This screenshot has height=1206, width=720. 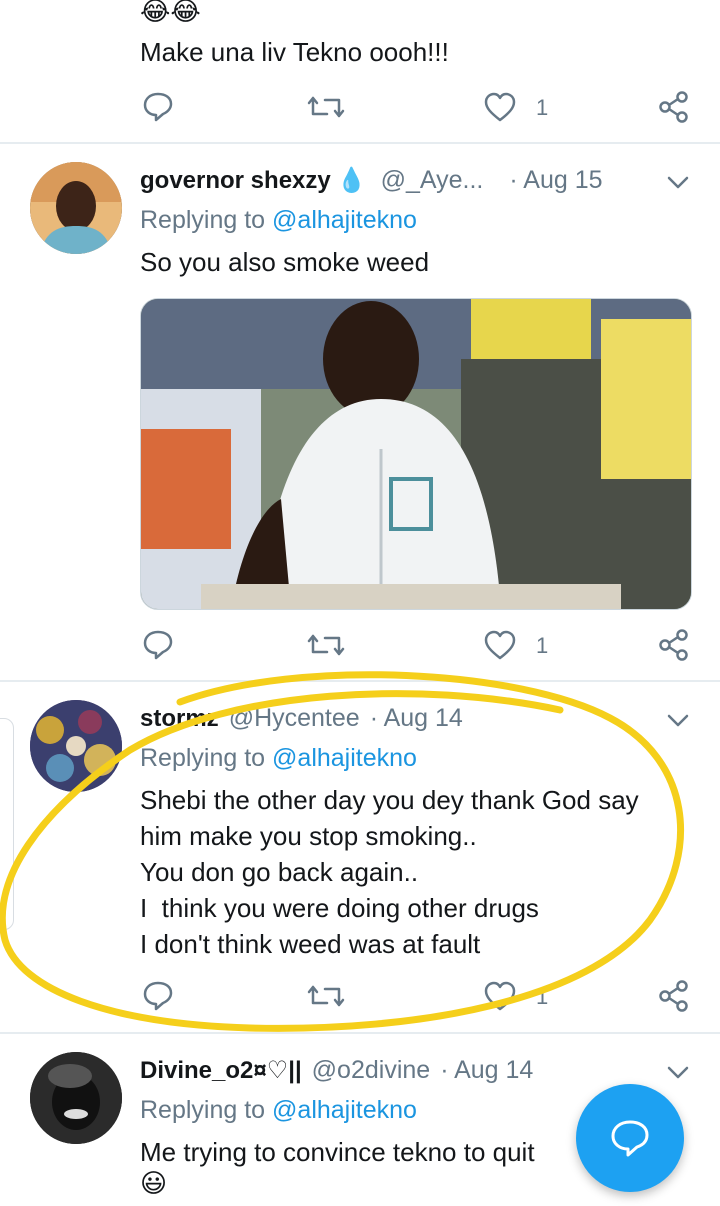 I want to click on laughing-emoji: 😂😂, so click(x=170, y=13).